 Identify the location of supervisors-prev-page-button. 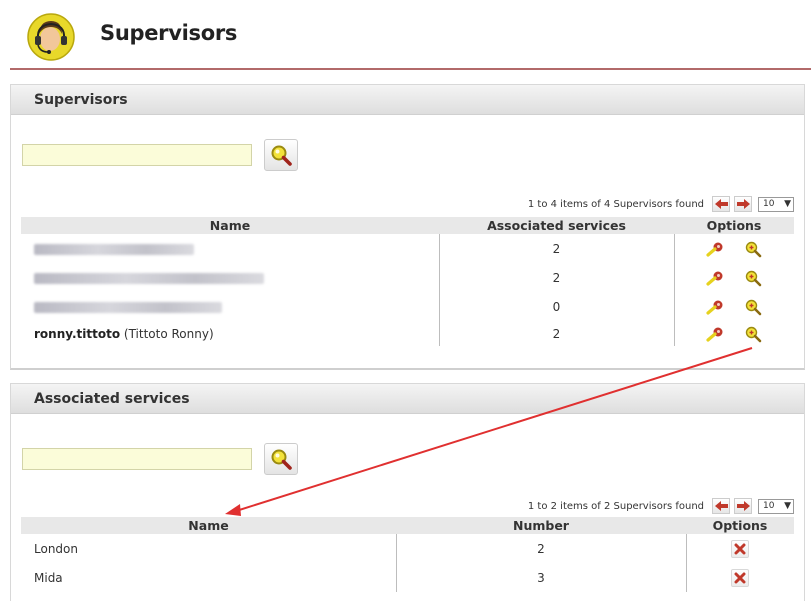
(721, 204).